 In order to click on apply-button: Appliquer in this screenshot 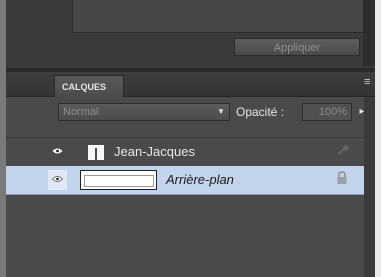, I will do `click(297, 47)`.